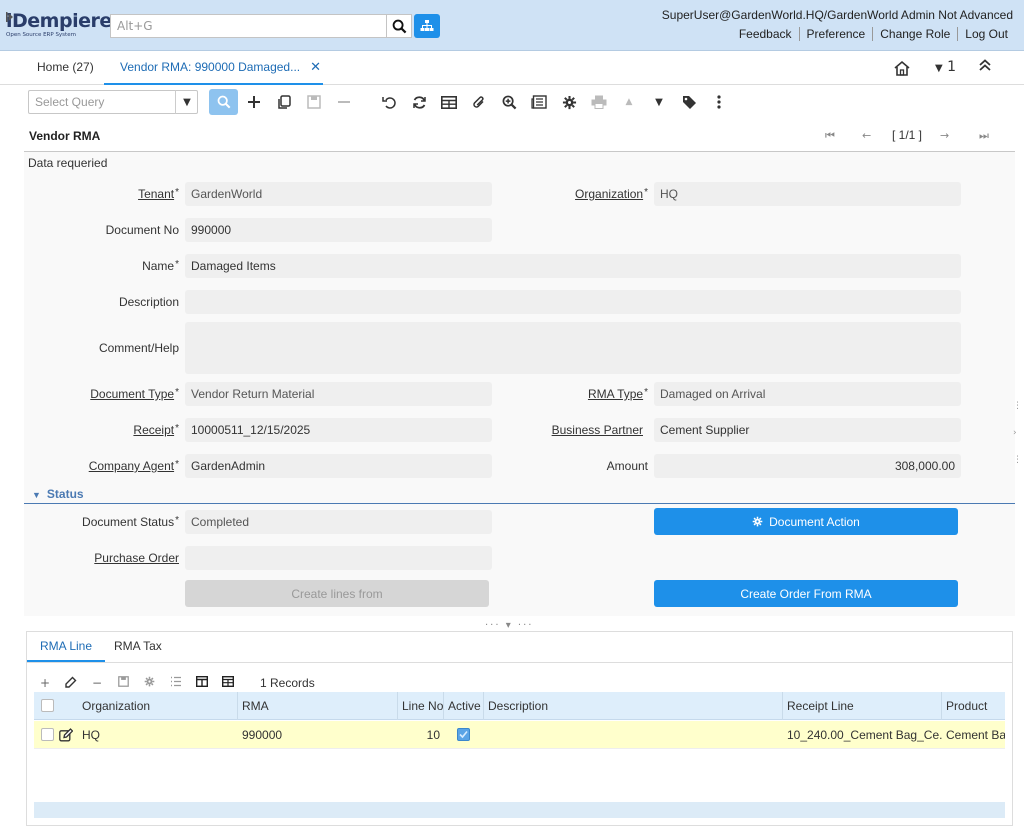 This screenshot has height=829, width=1024. I want to click on copy-icon, so click(284, 101).